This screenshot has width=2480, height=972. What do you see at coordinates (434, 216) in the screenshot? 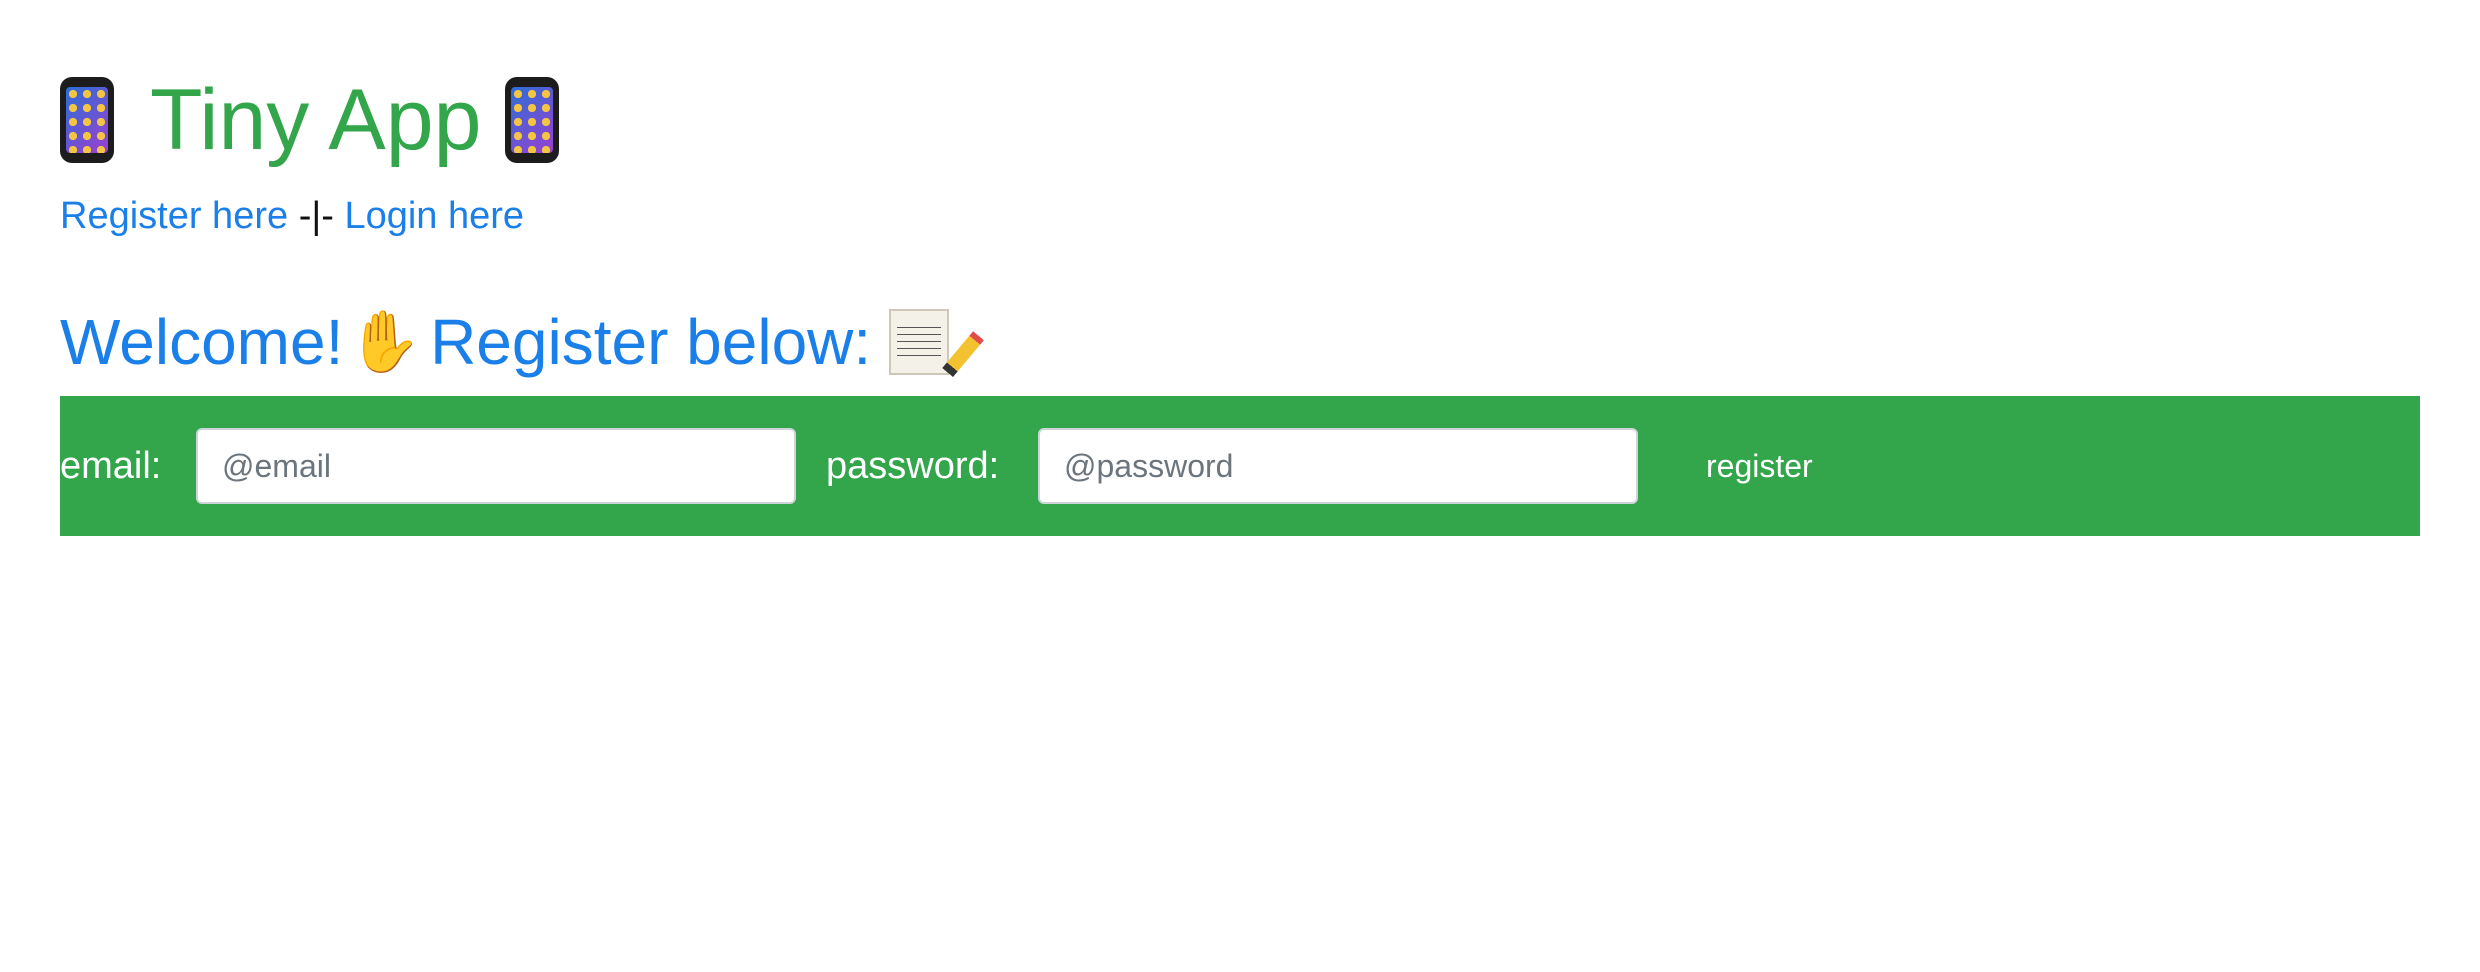
I see `login-link: Login here` at bounding box center [434, 216].